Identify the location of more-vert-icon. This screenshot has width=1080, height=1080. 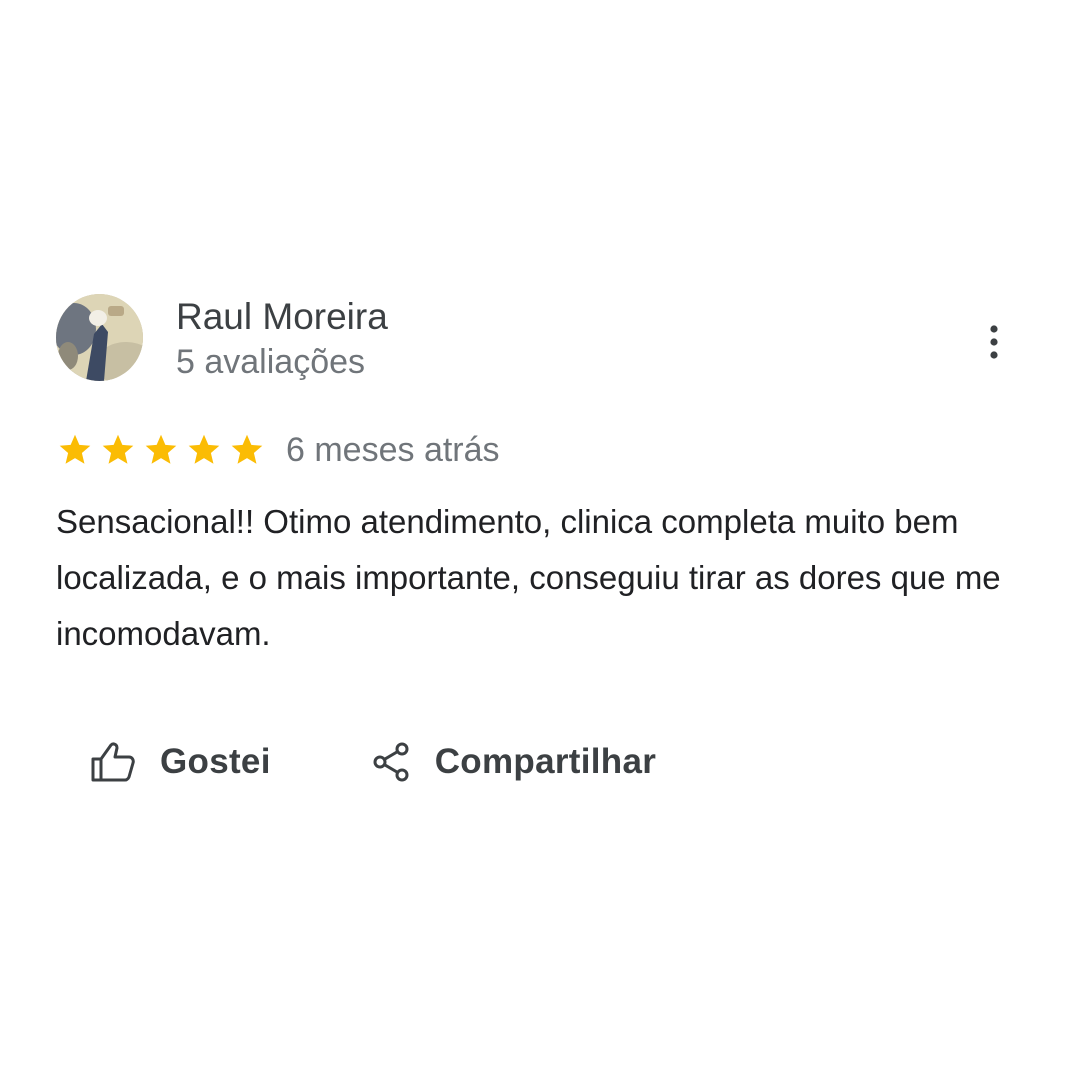
(994, 342).